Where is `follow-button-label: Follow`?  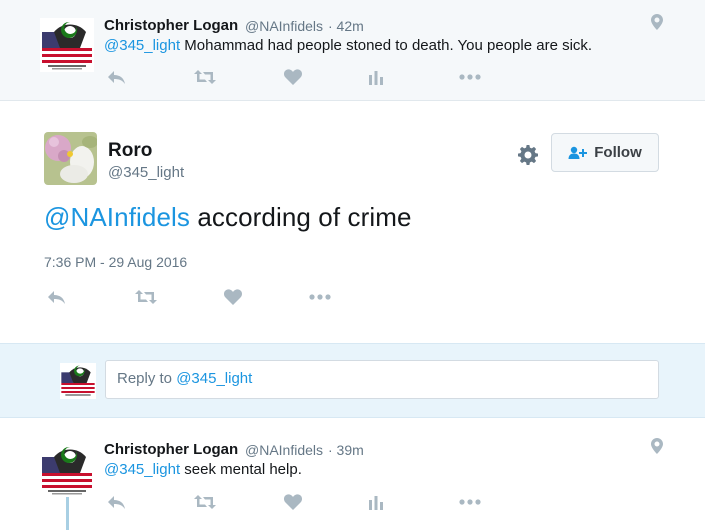 follow-button-label: Follow is located at coordinates (618, 152).